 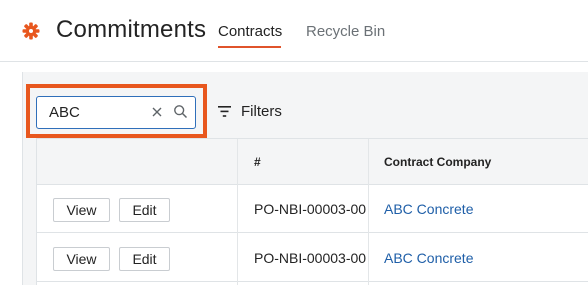 I want to click on filters-label: Filters, so click(x=261, y=111).